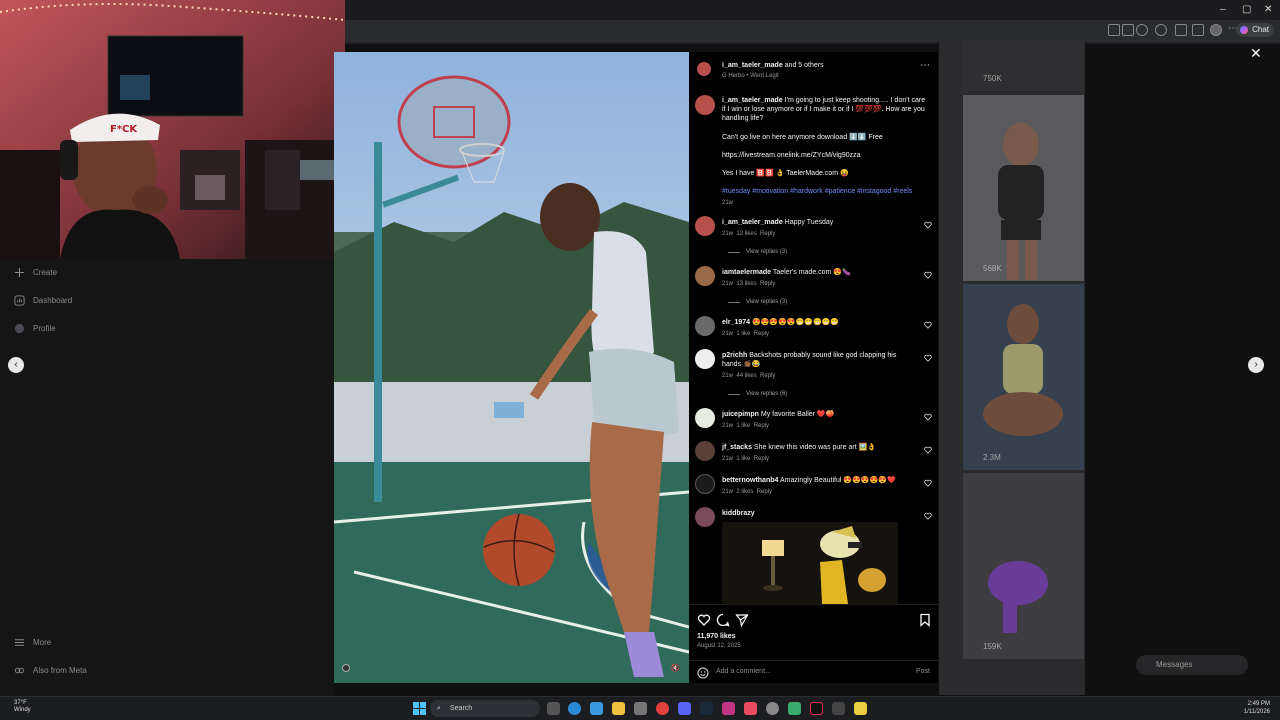 This screenshot has width=1280, height=720. Describe the element at coordinates (43, 300) in the screenshot. I see `nav-item-dashboard: Dashboard` at that location.